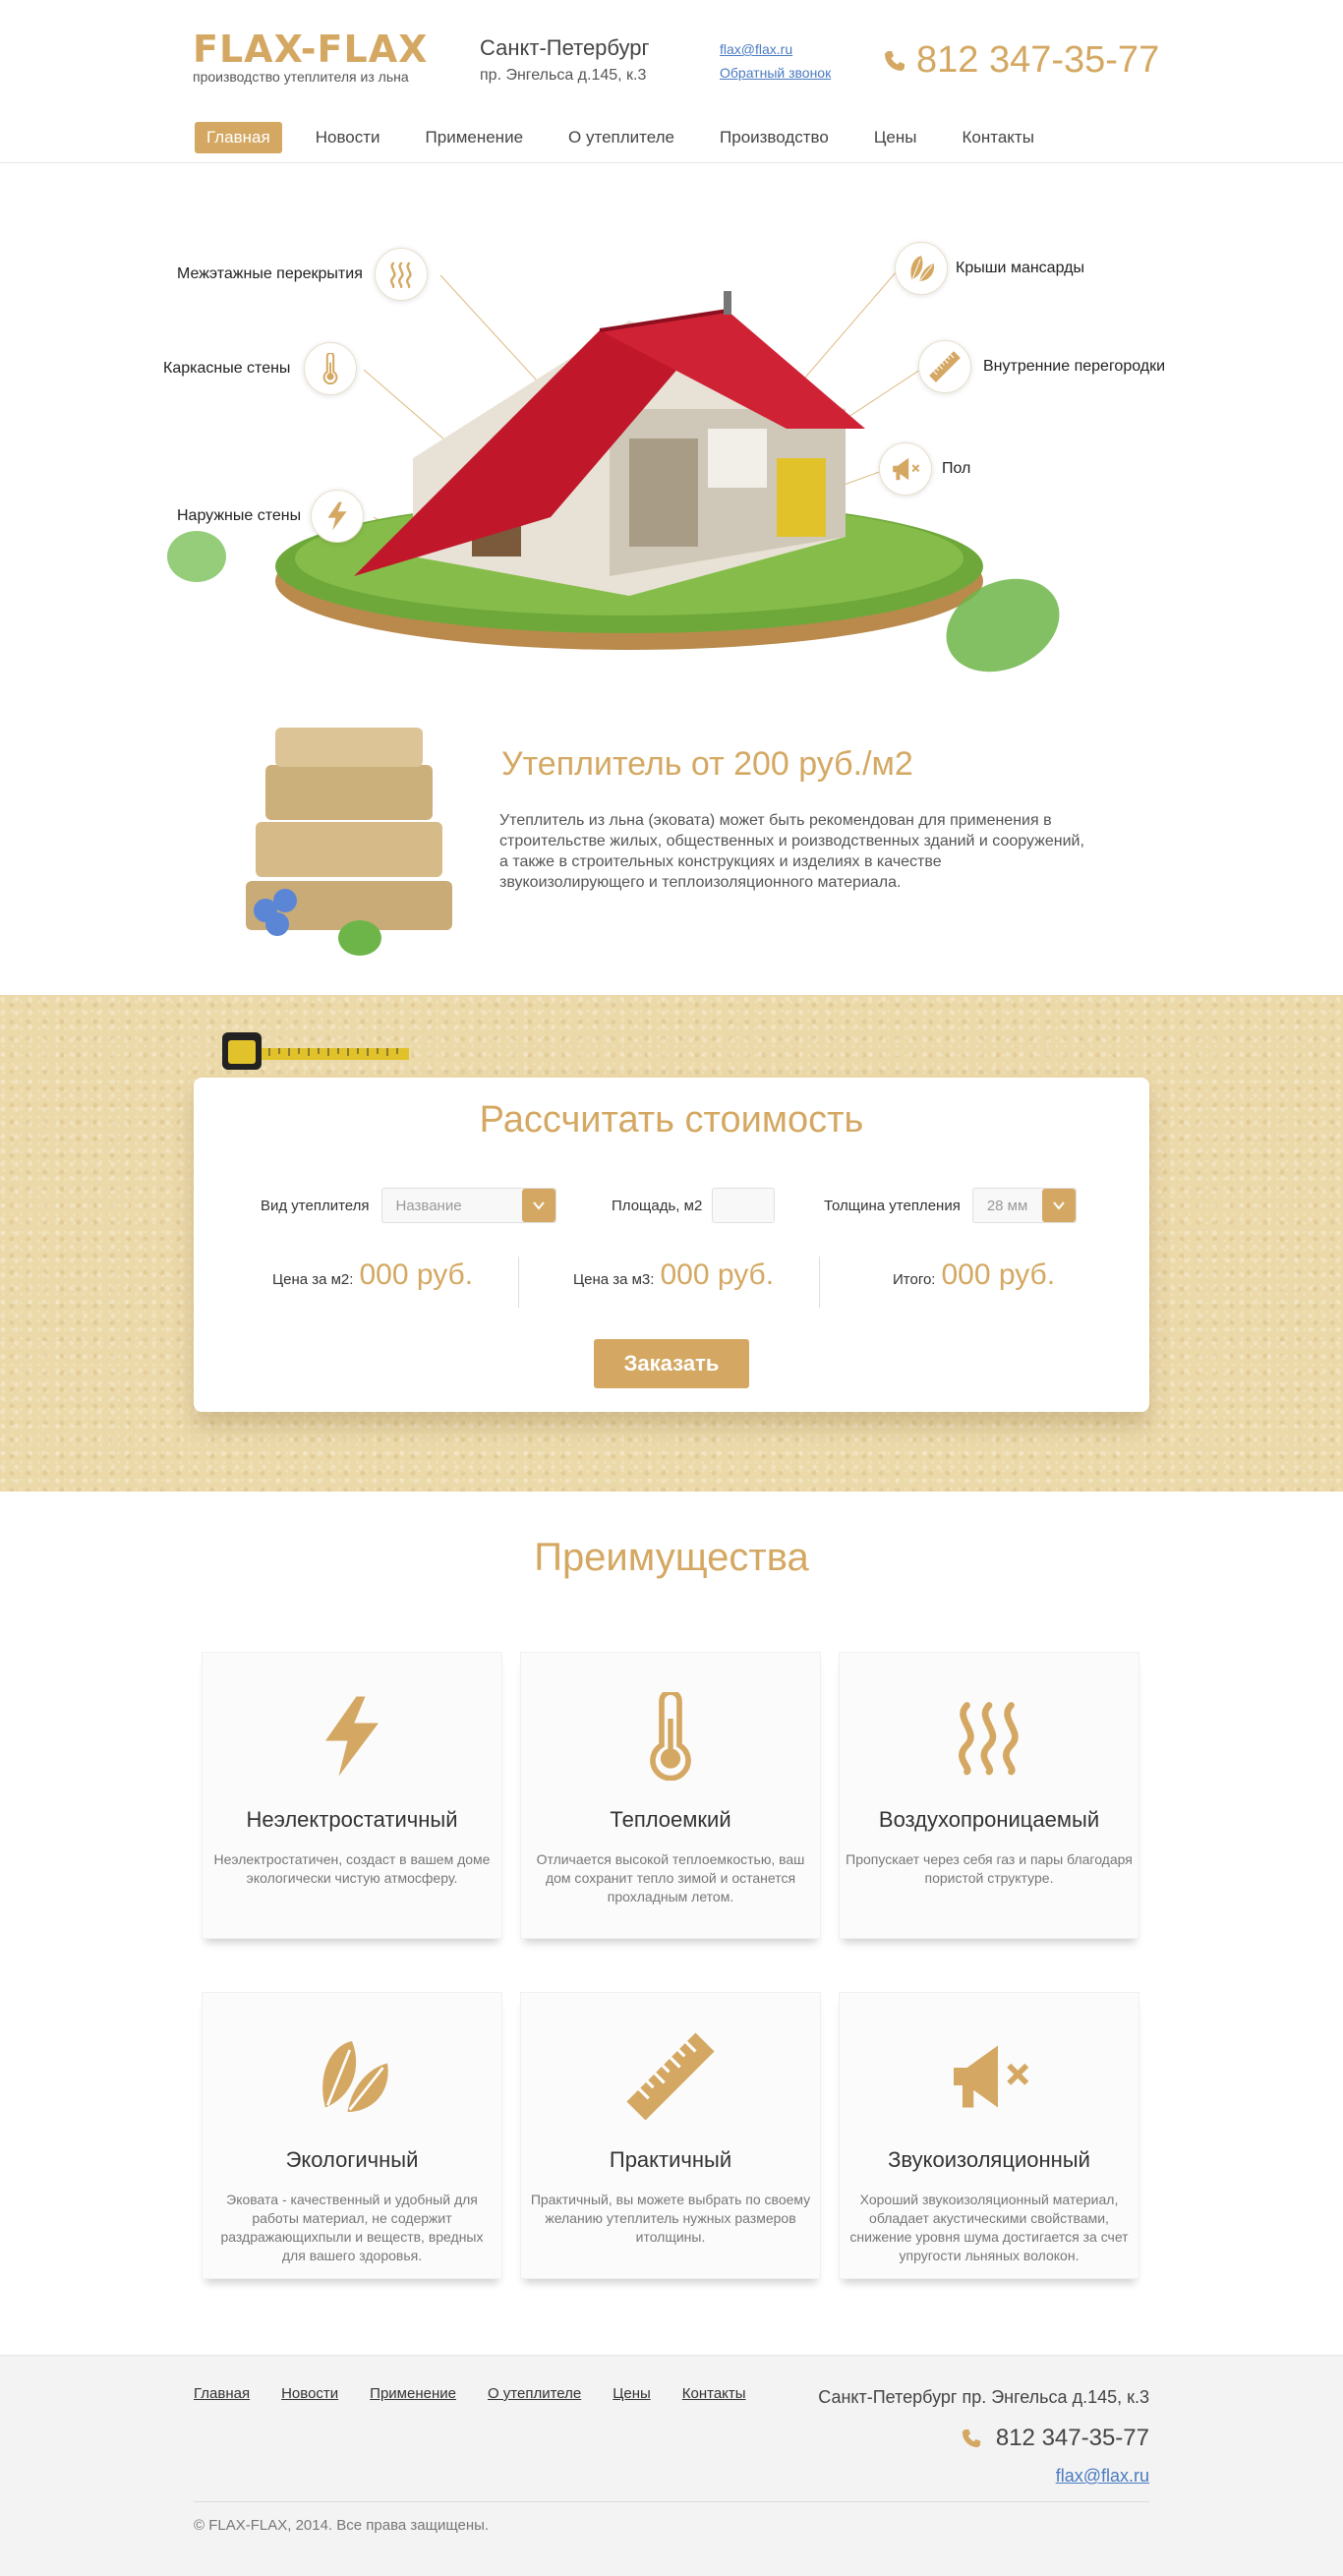 Image resolution: width=1343 pixels, height=2576 pixels. Describe the element at coordinates (238, 137) in the screenshot. I see `nav-item-home: Главная` at that location.